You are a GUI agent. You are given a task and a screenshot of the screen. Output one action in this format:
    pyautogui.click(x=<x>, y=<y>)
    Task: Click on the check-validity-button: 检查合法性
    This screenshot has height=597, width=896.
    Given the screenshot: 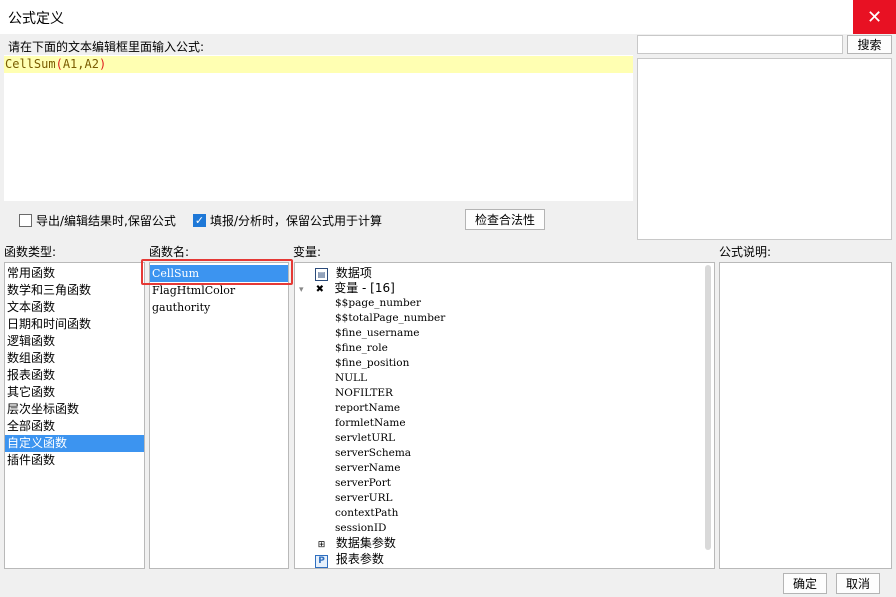 What is the action you would take?
    pyautogui.click(x=505, y=219)
    